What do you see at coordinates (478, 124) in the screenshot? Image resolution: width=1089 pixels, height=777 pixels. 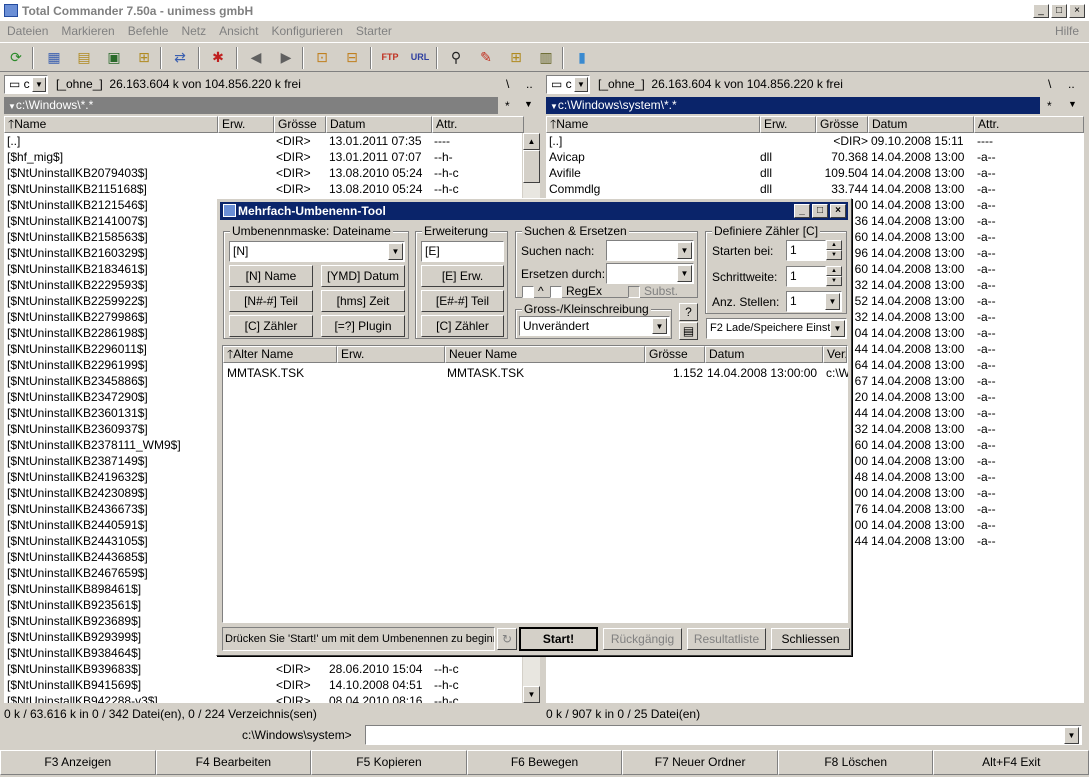 I see `left-col-attr: Attr.` at bounding box center [478, 124].